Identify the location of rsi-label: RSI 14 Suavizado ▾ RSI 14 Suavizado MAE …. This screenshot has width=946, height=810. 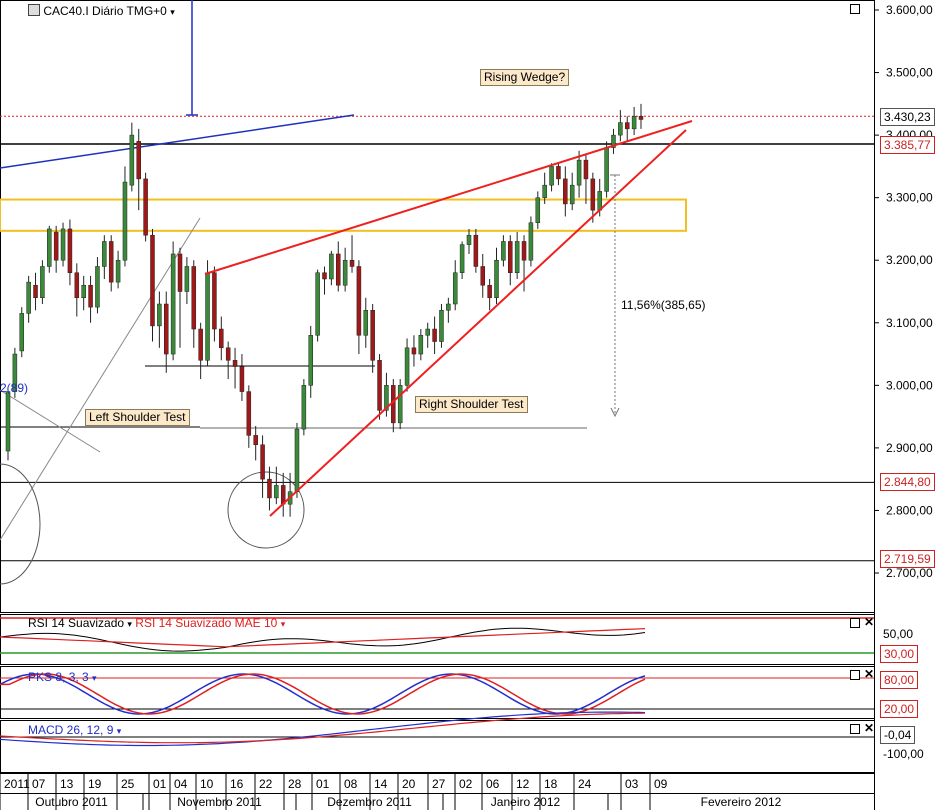
(156, 623).